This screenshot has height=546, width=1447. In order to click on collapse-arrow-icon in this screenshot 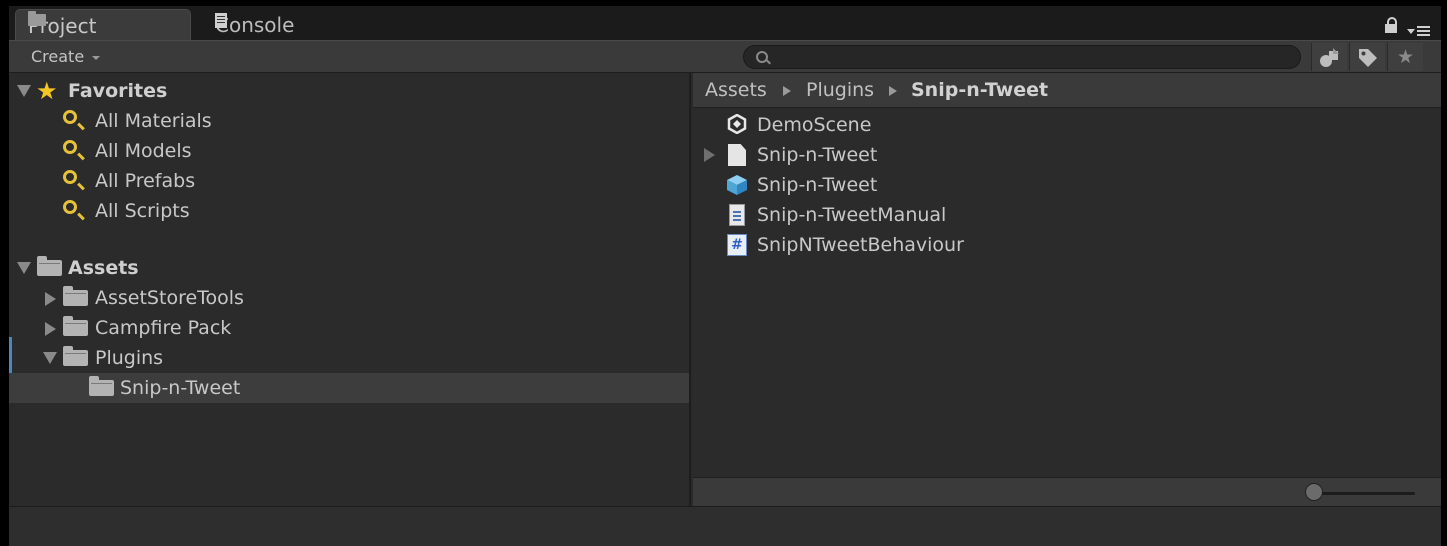, I will do `click(50, 358)`.